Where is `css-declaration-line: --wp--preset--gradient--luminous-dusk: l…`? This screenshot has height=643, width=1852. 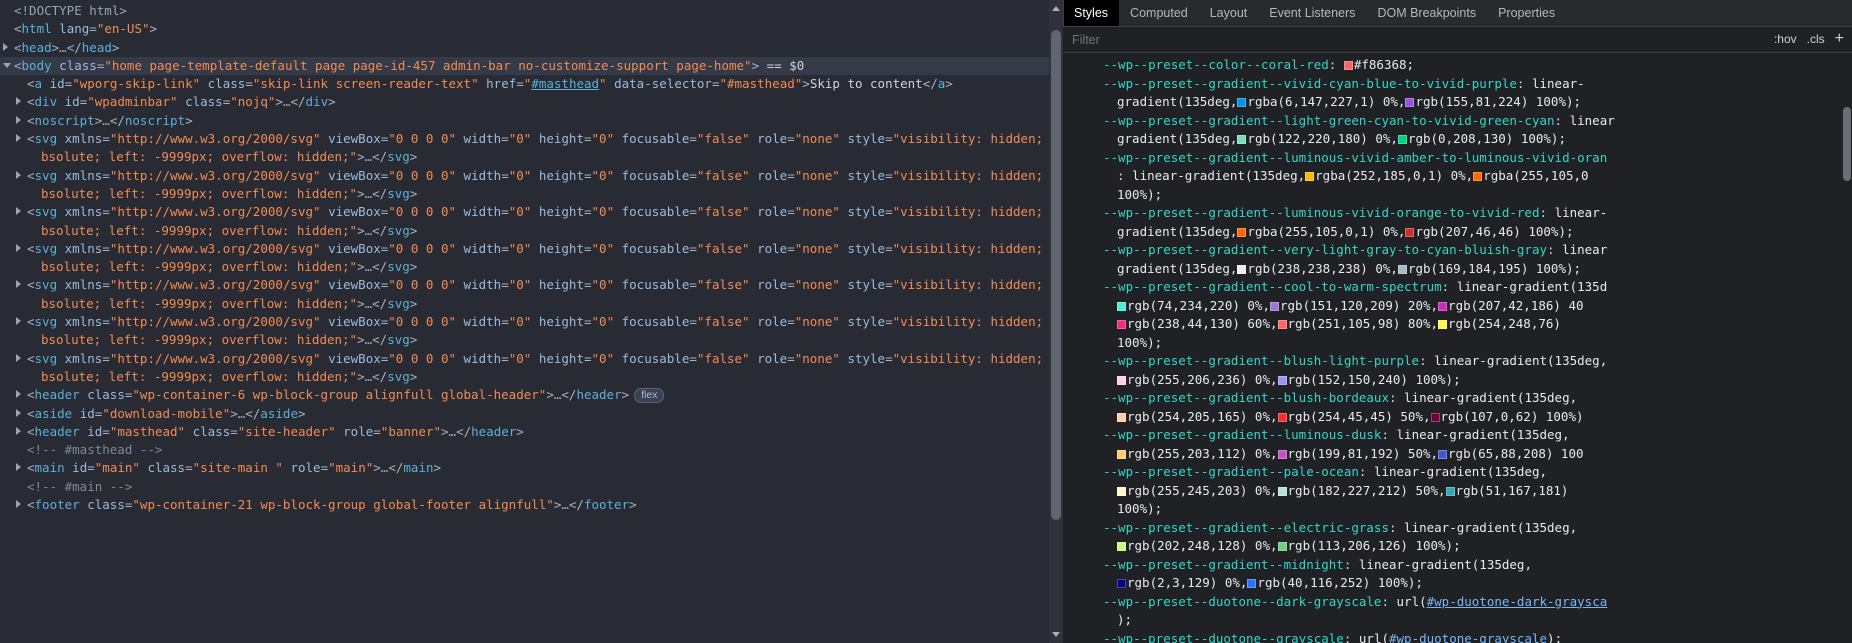
css-declaration-line: --wp--preset--gradient--luminous-dusk: l… is located at coordinates (1463, 435).